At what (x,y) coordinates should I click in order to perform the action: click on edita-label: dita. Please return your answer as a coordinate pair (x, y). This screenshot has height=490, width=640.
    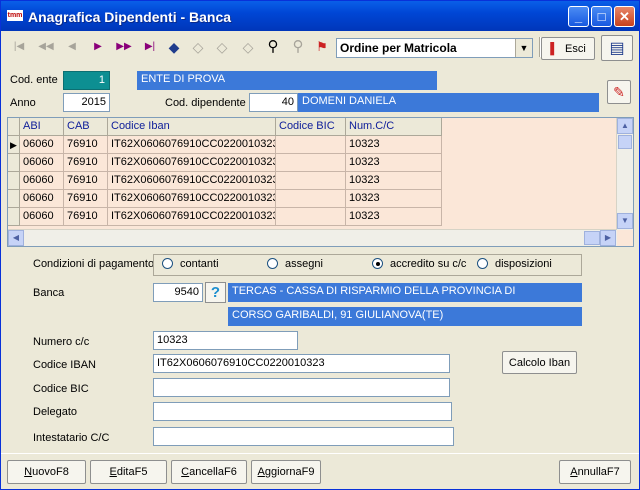
    Looking at the image, I should click on (125, 472).